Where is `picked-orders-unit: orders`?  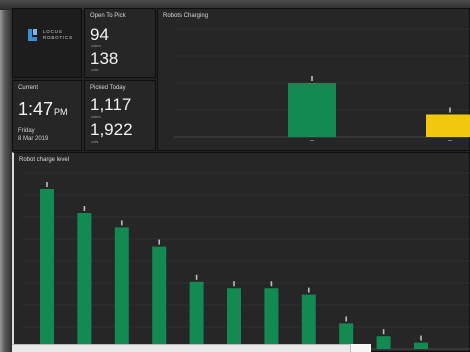
picked-orders-unit: orders is located at coordinates (96, 117).